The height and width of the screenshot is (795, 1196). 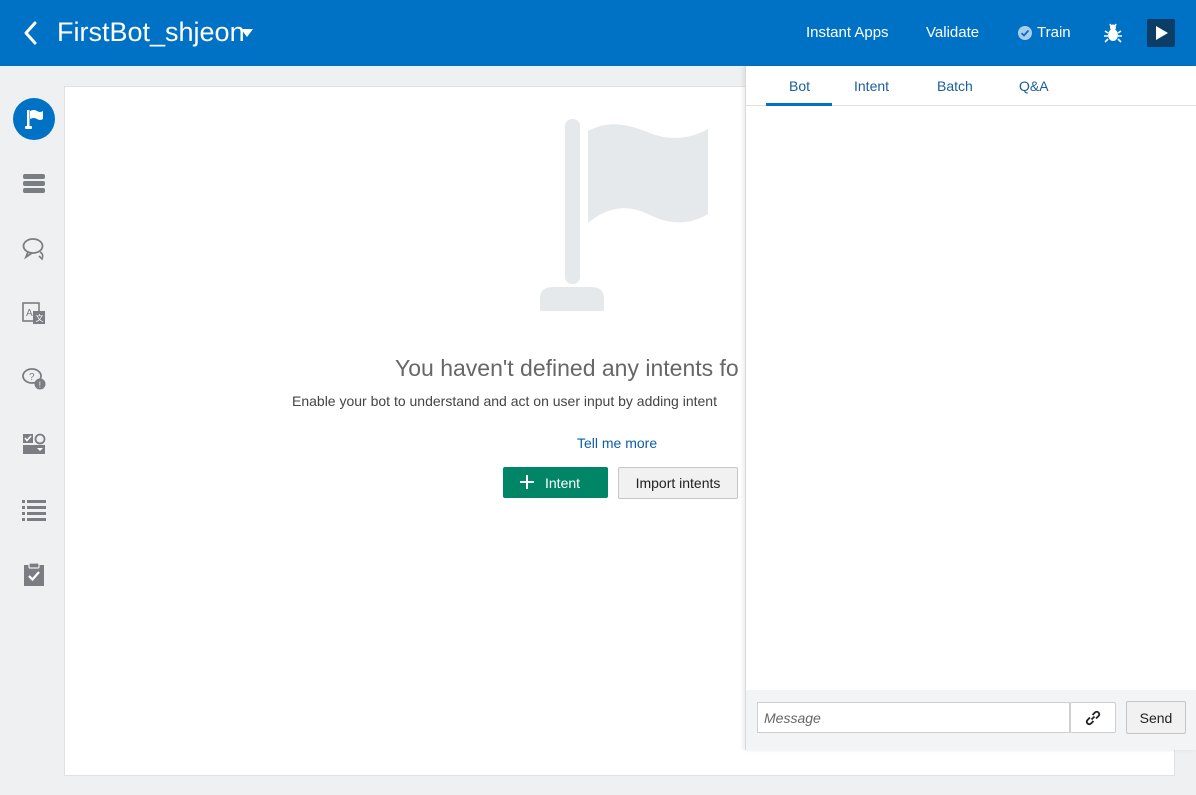 I want to click on back-arrow-icon, so click(x=31, y=33).